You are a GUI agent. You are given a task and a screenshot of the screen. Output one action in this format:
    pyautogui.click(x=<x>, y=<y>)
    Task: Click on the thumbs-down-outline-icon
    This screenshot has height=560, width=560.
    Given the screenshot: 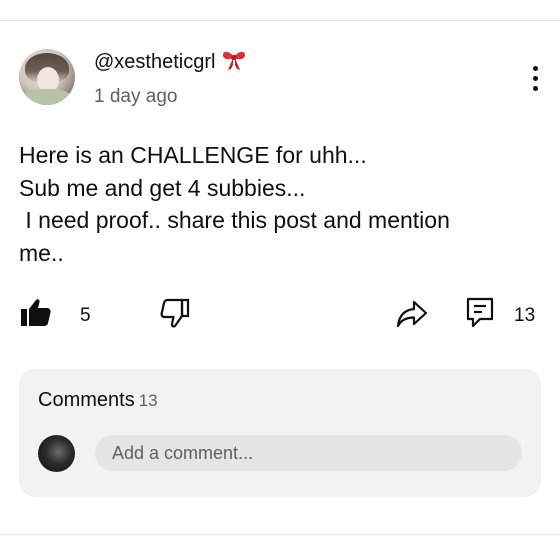 What is the action you would take?
    pyautogui.click(x=175, y=315)
    